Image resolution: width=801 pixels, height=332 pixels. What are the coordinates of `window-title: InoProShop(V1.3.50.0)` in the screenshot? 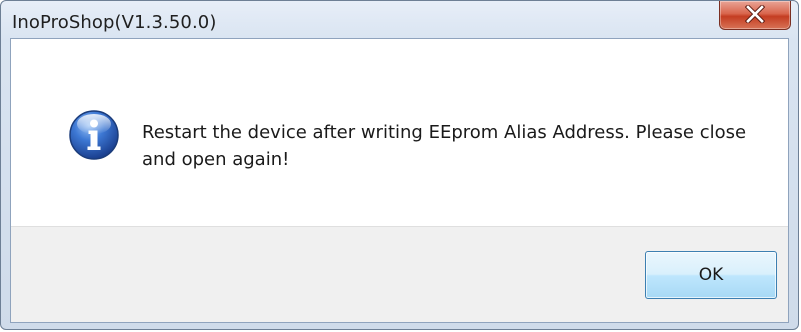 It's located at (114, 22).